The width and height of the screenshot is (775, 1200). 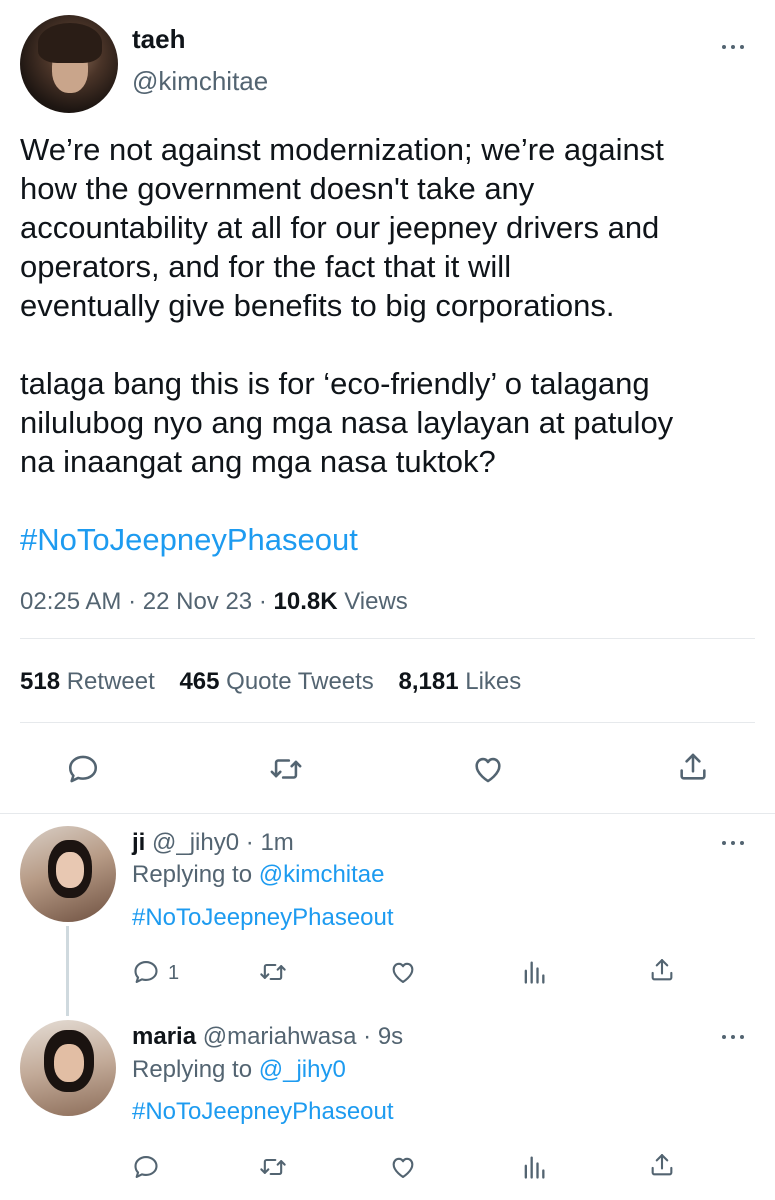 I want to click on retweets-stat: 518 Retweet, so click(x=87, y=681).